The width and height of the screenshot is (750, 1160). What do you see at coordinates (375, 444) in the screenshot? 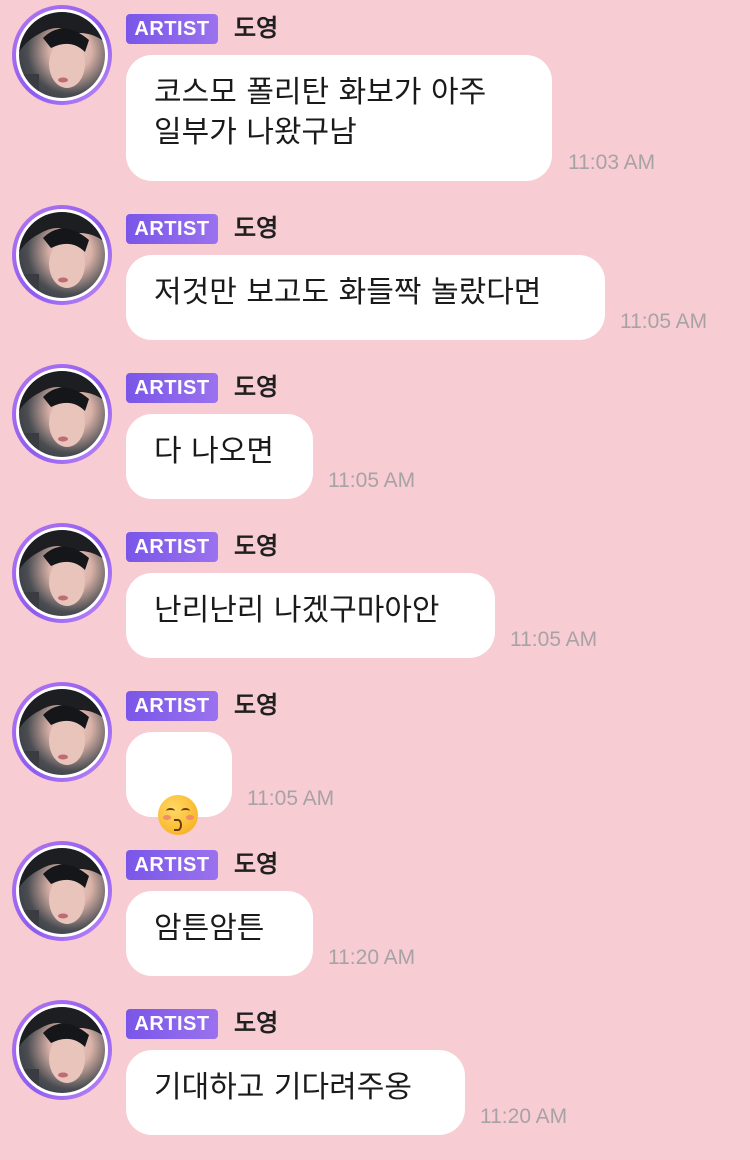
I see `chat-message: ARTIST 도영 다 나오면 11:05 AM` at bounding box center [375, 444].